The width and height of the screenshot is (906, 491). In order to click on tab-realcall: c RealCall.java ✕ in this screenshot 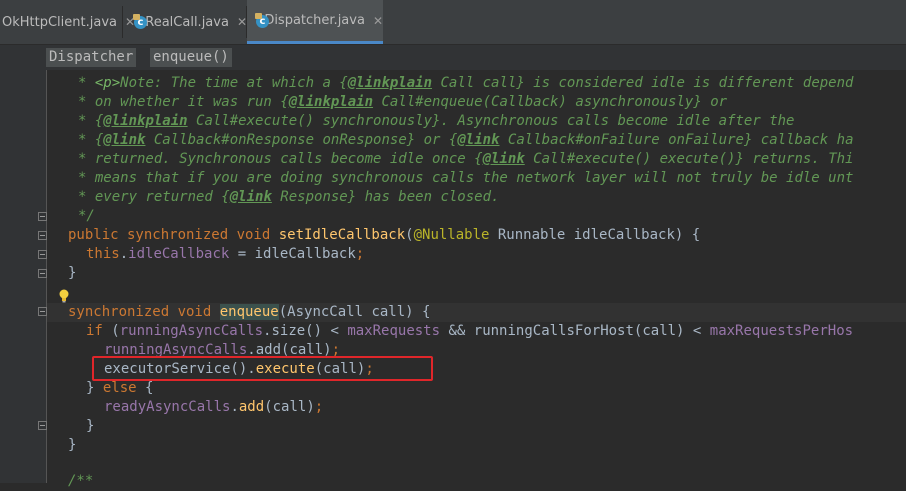, I will do `click(185, 22)`.